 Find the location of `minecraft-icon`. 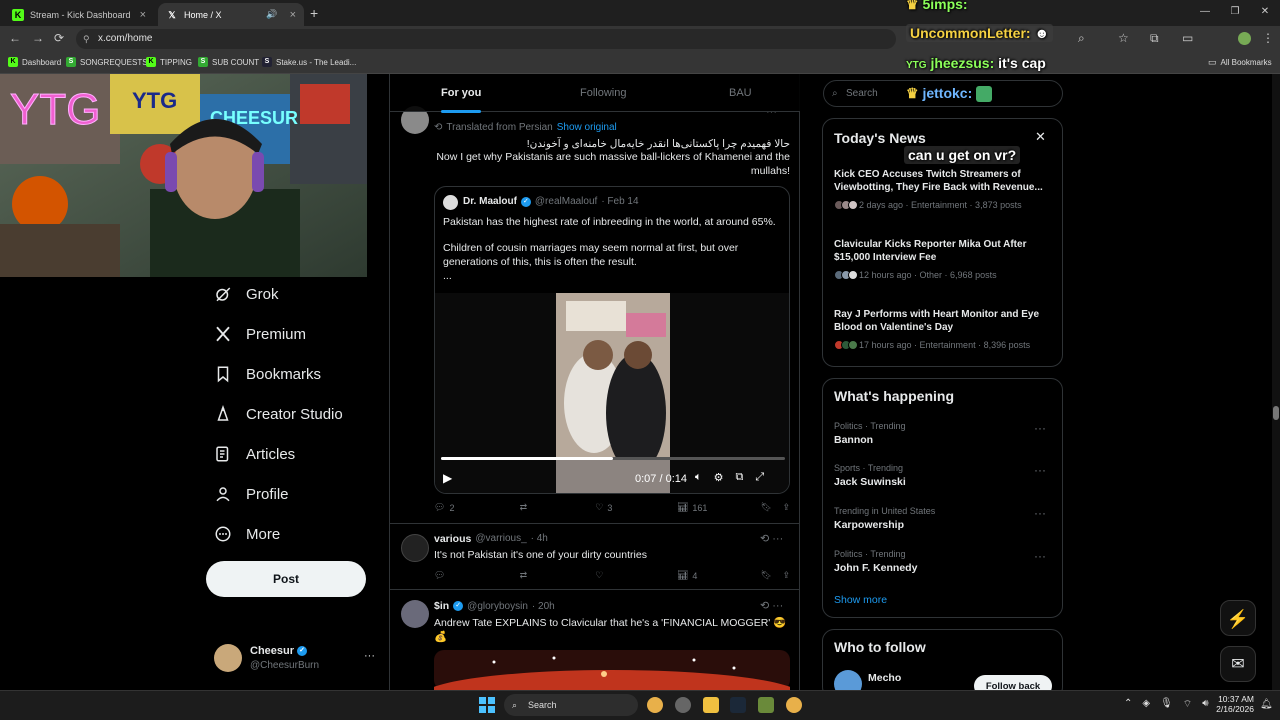

minecraft-icon is located at coordinates (766, 705).